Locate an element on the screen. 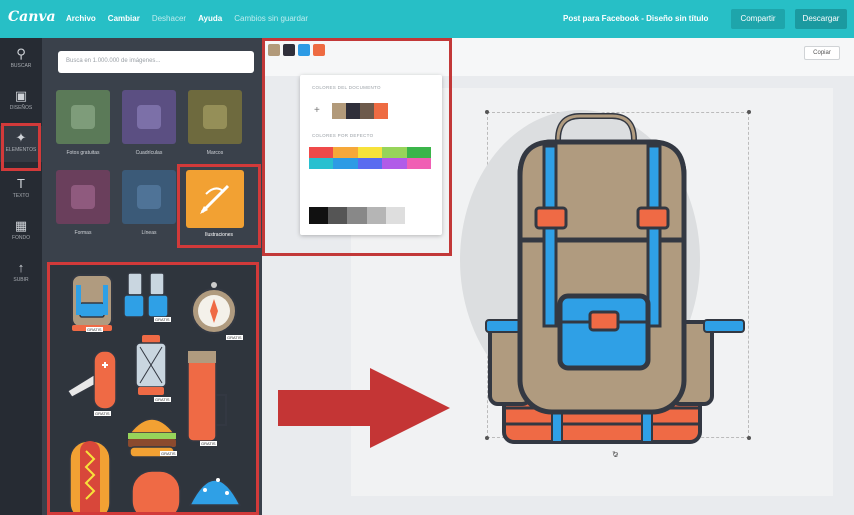  category-label: Fotos gratuitas is located at coordinates (83, 153).